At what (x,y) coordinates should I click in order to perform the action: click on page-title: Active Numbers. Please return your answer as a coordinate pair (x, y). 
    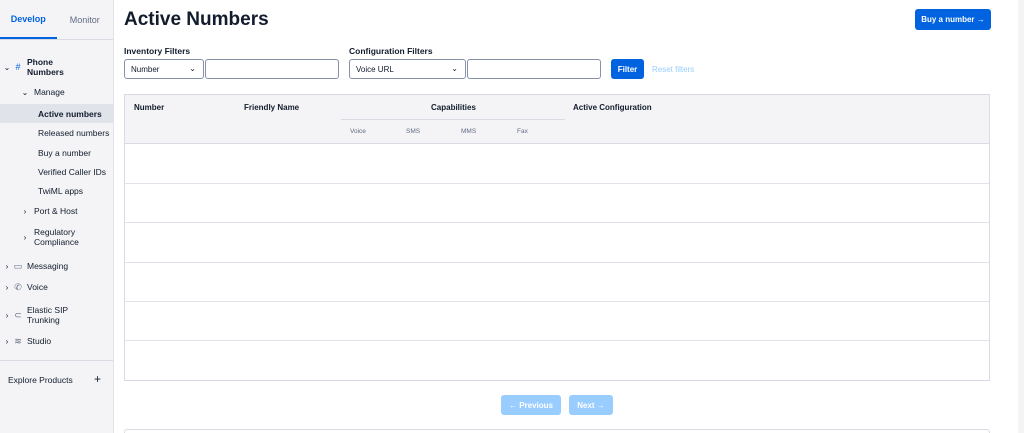
    Looking at the image, I should click on (196, 19).